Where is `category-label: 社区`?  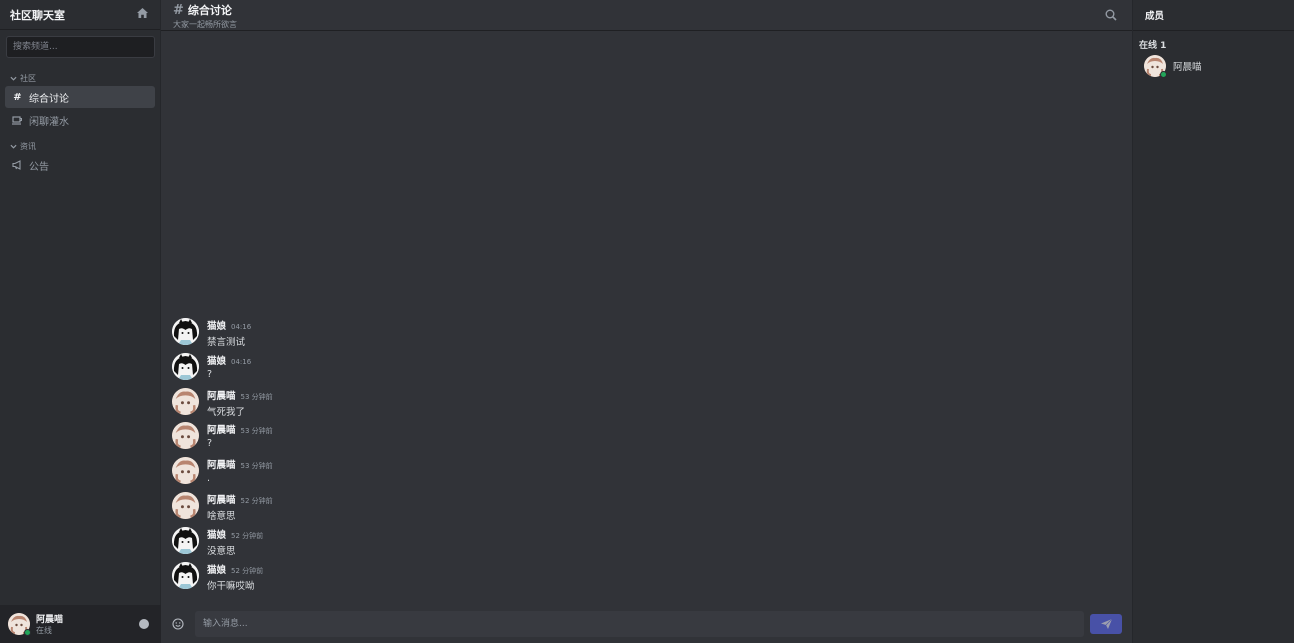 category-label: 社区 is located at coordinates (28, 78).